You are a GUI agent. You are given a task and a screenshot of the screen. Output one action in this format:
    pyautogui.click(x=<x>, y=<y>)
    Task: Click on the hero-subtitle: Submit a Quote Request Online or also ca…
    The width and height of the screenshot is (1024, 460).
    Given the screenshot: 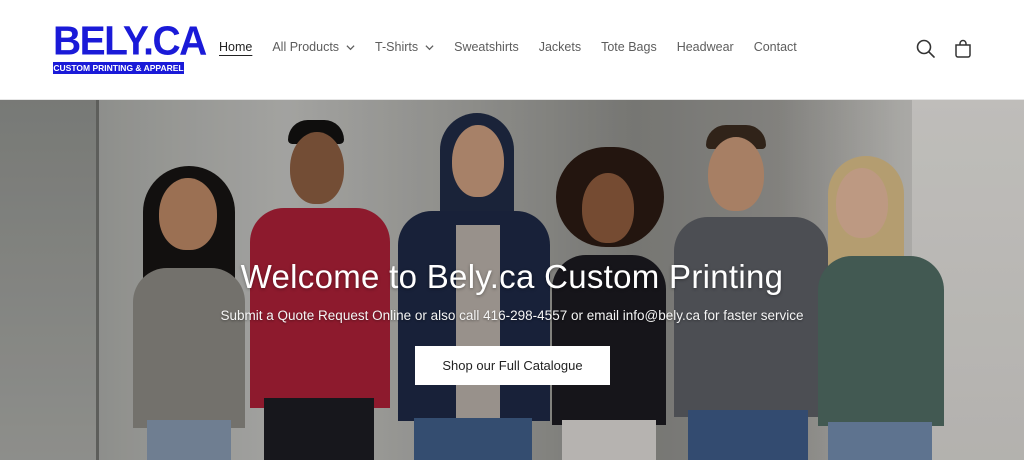 What is the action you would take?
    pyautogui.click(x=512, y=315)
    